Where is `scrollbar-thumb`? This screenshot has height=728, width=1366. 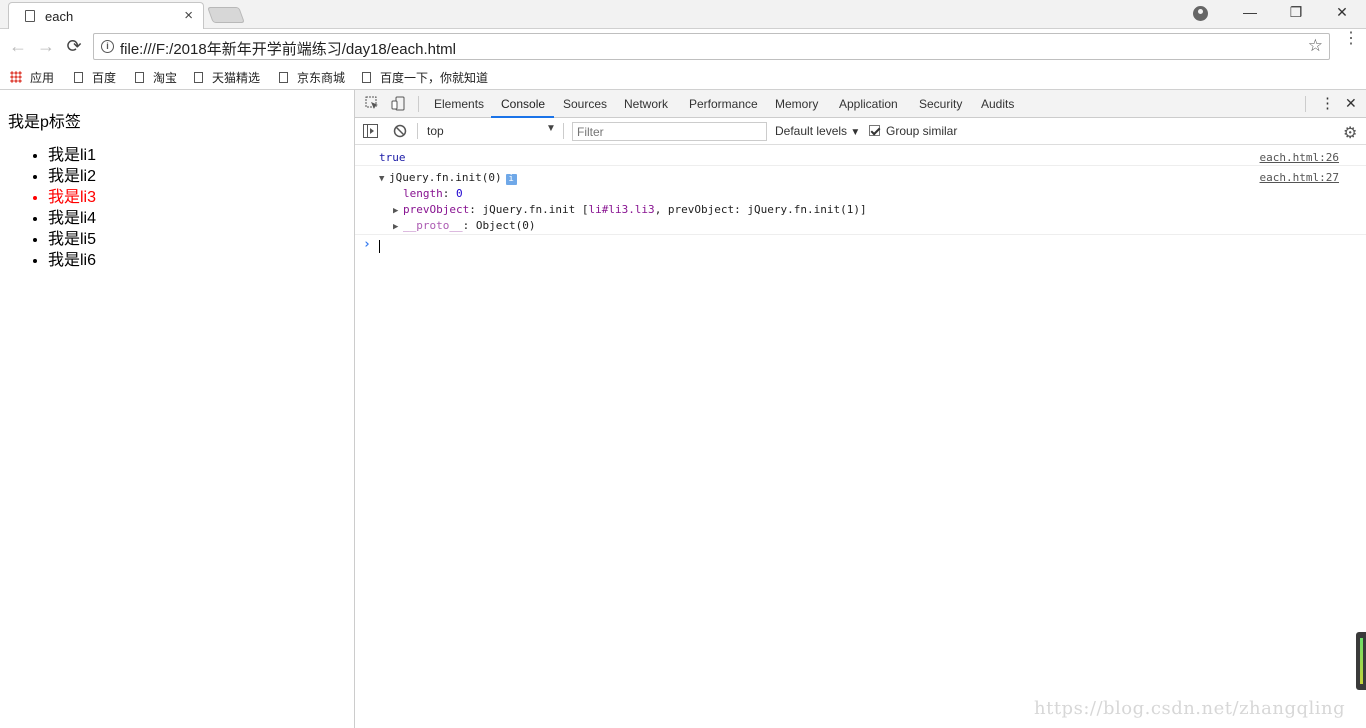
scrollbar-thumb is located at coordinates (1361, 661).